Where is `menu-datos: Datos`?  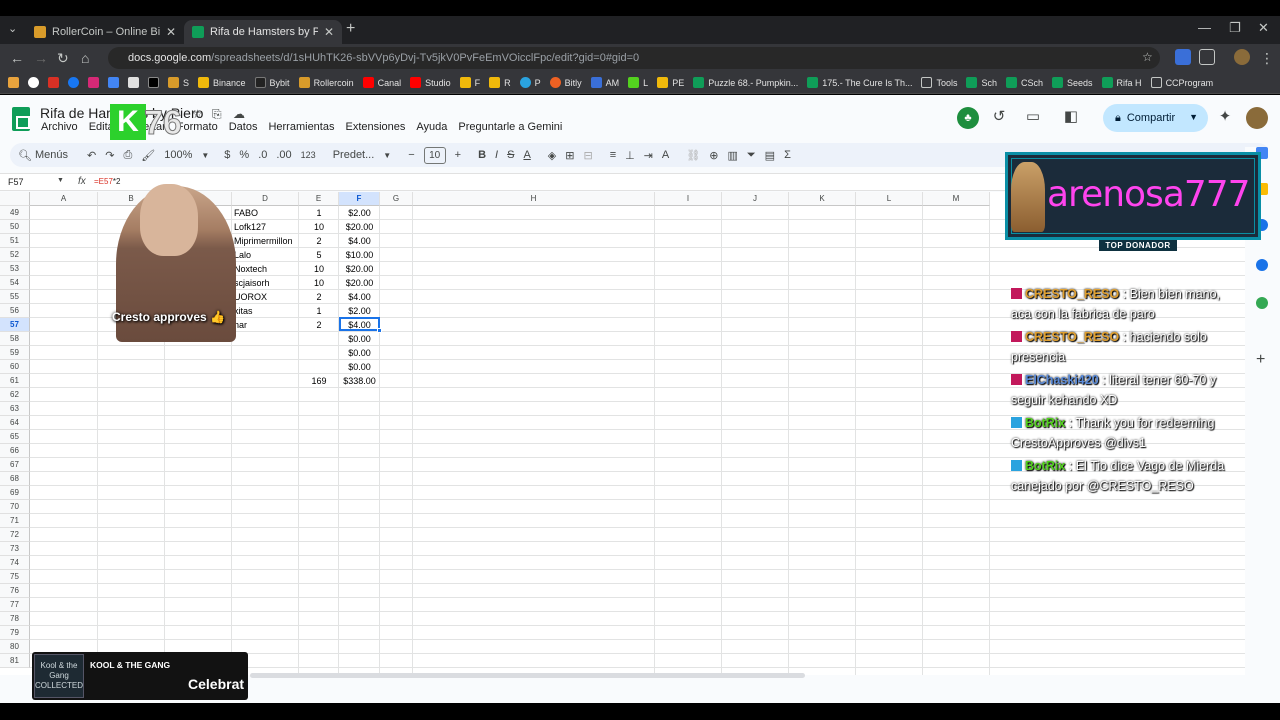
menu-datos: Datos is located at coordinates (243, 127).